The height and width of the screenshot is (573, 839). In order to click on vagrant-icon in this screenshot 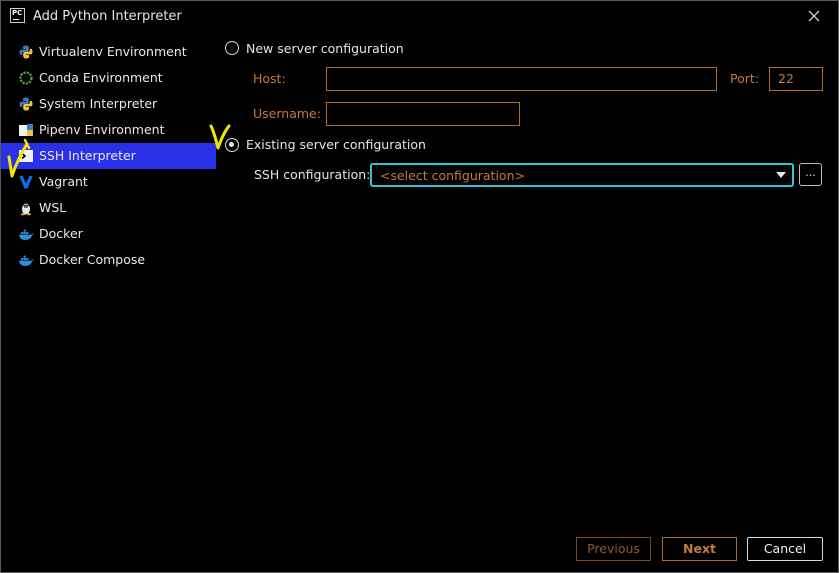, I will do `click(26, 182)`.